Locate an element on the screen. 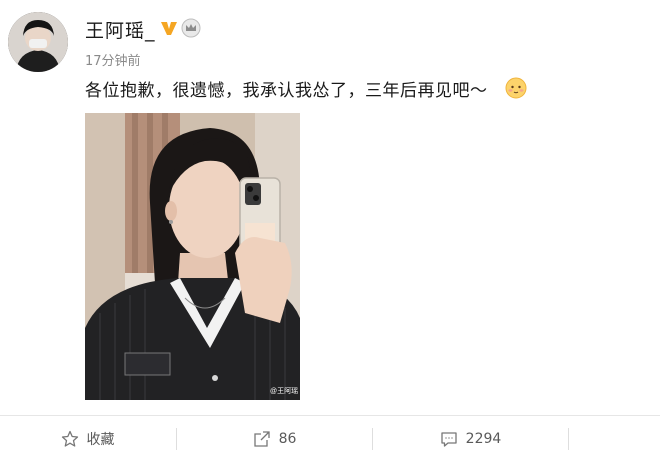  username: 王阿瑶_ is located at coordinates (120, 29).